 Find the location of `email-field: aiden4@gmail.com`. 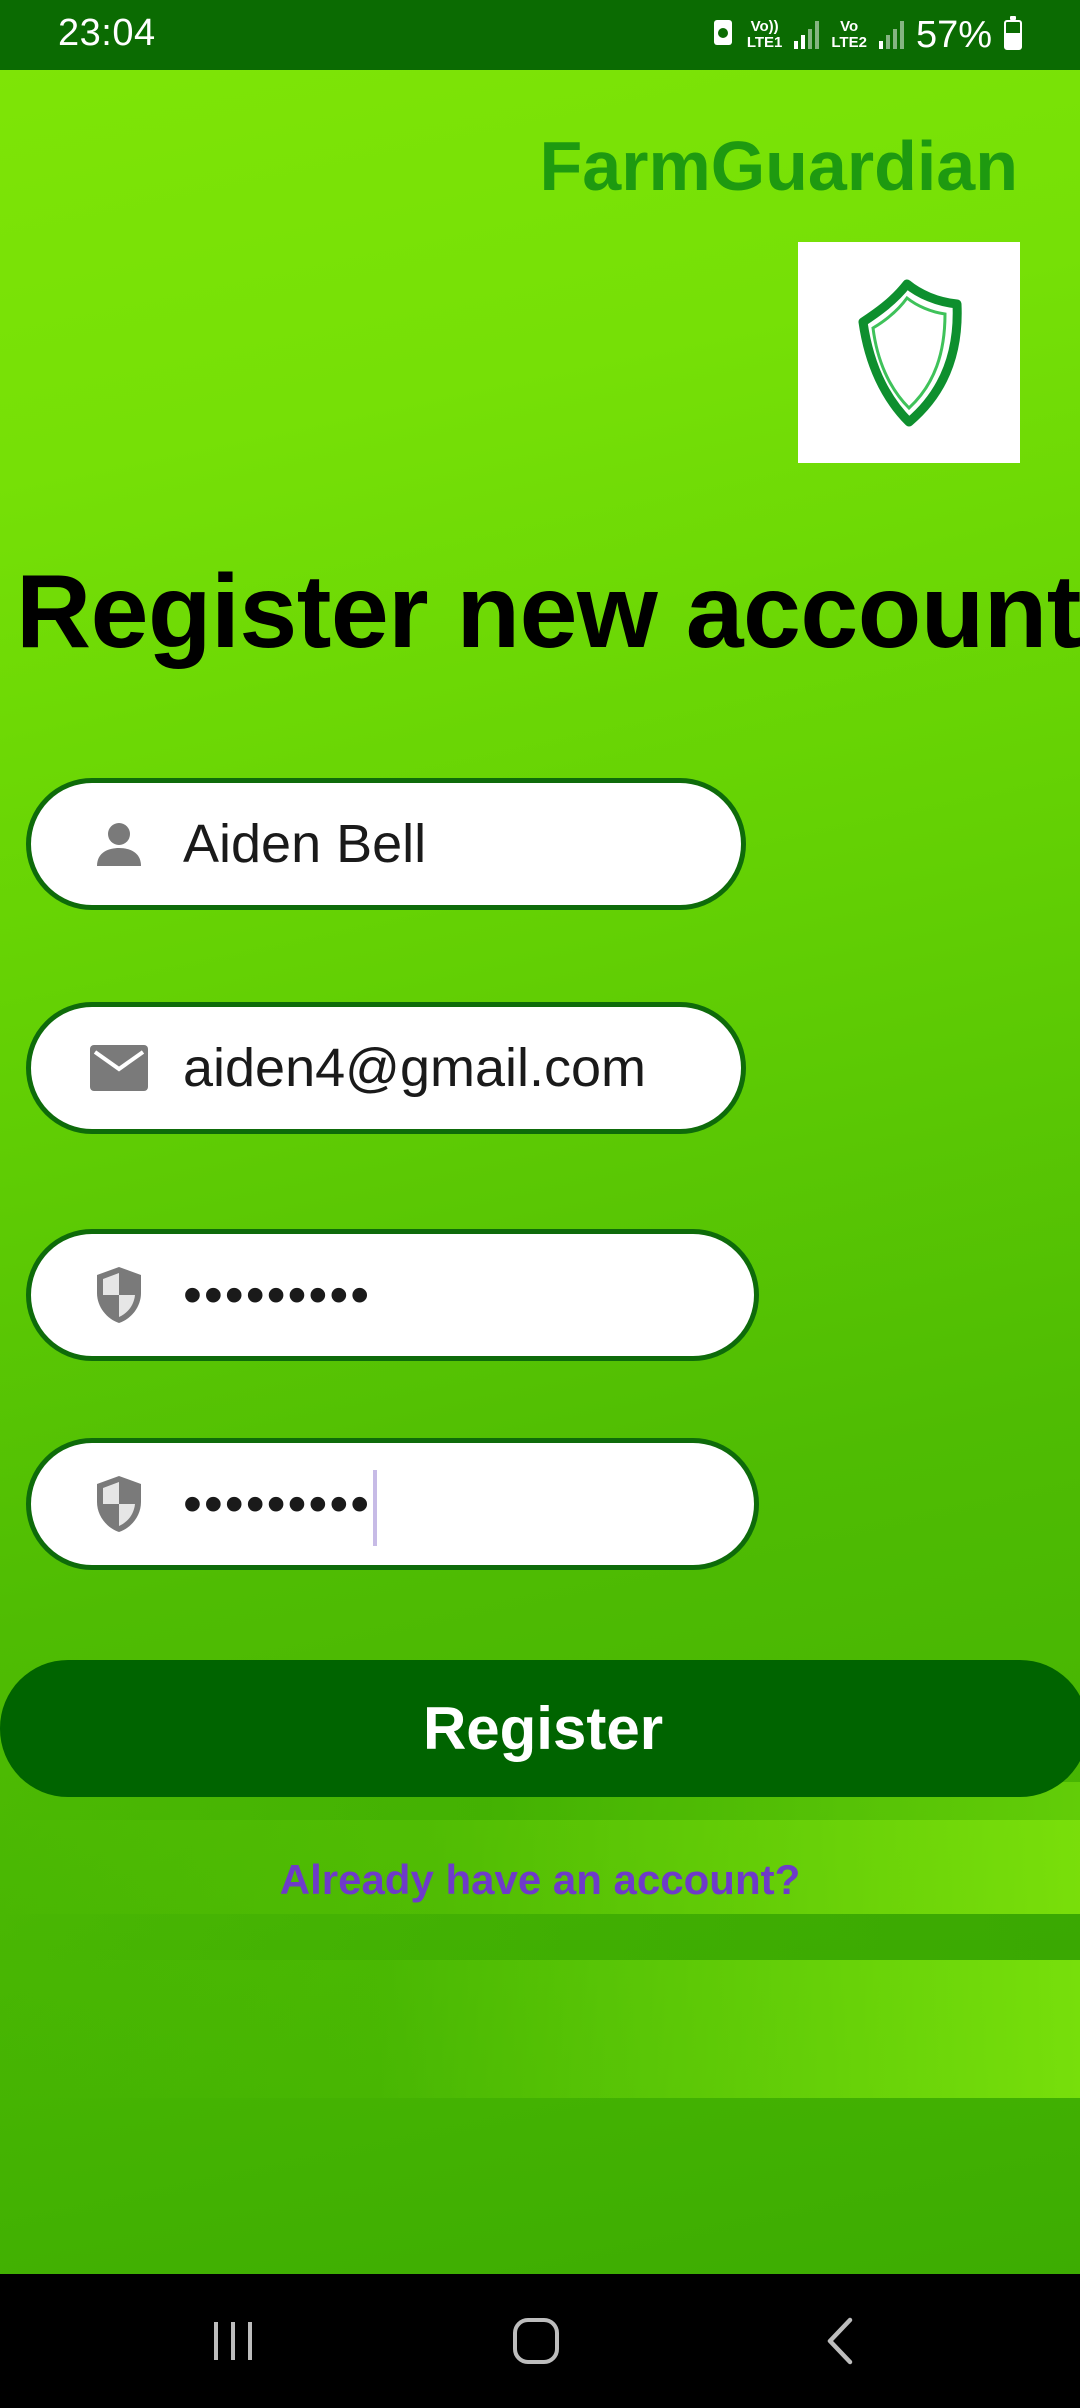

email-field: aiden4@gmail.com is located at coordinates (386, 1068).